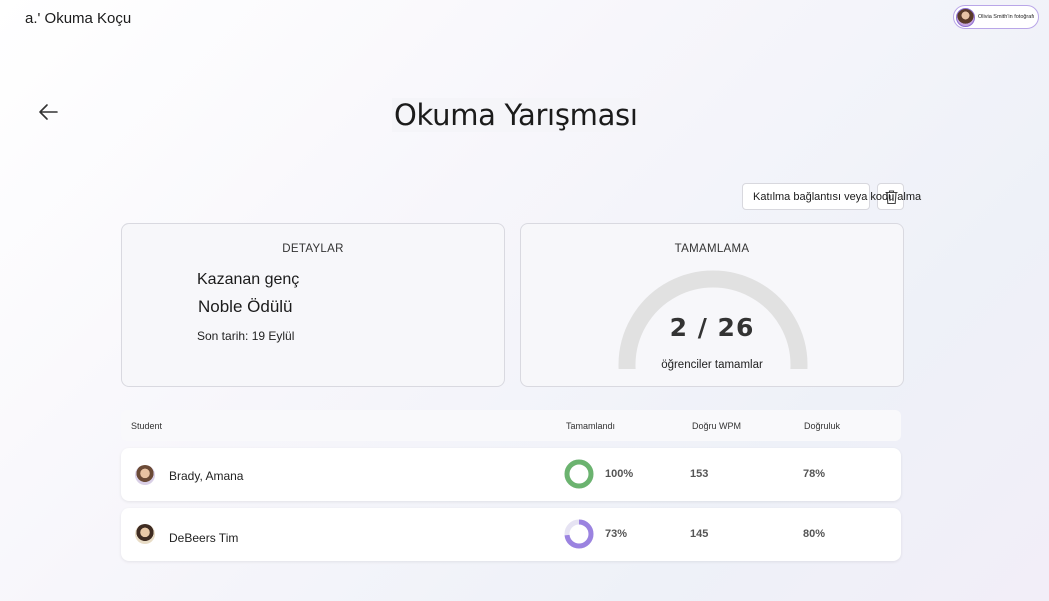 The height and width of the screenshot is (601, 1049). I want to click on table-header: Student Tamamlandı Doğru WPM Doğruluk, so click(511, 425).